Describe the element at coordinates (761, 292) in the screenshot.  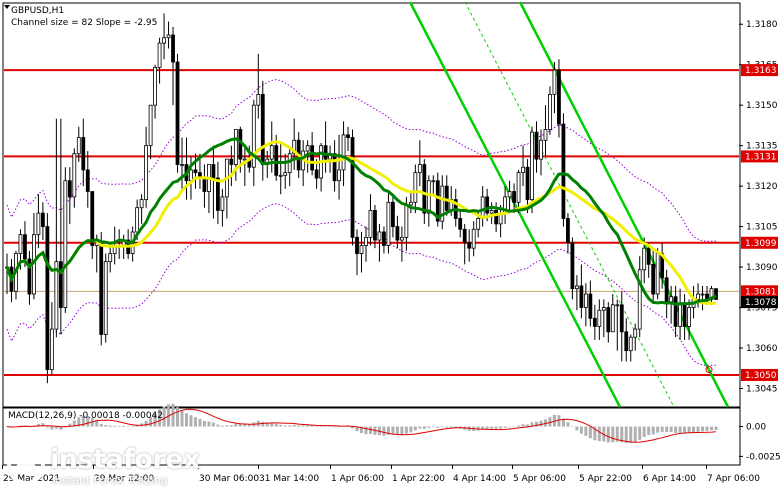
I see `svg-text: 1.3081` at that location.